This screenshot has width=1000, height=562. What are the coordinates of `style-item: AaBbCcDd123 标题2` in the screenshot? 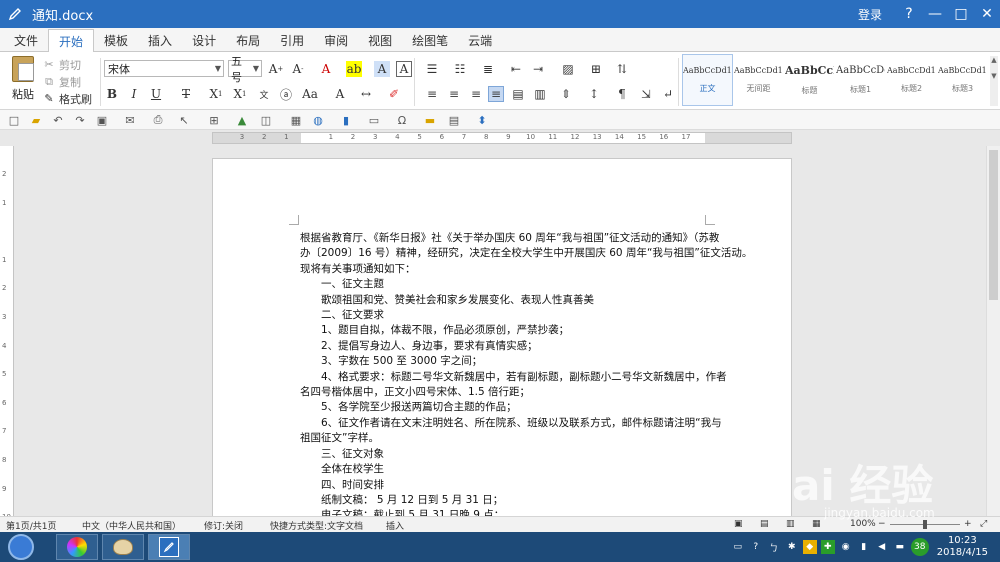 It's located at (911, 80).